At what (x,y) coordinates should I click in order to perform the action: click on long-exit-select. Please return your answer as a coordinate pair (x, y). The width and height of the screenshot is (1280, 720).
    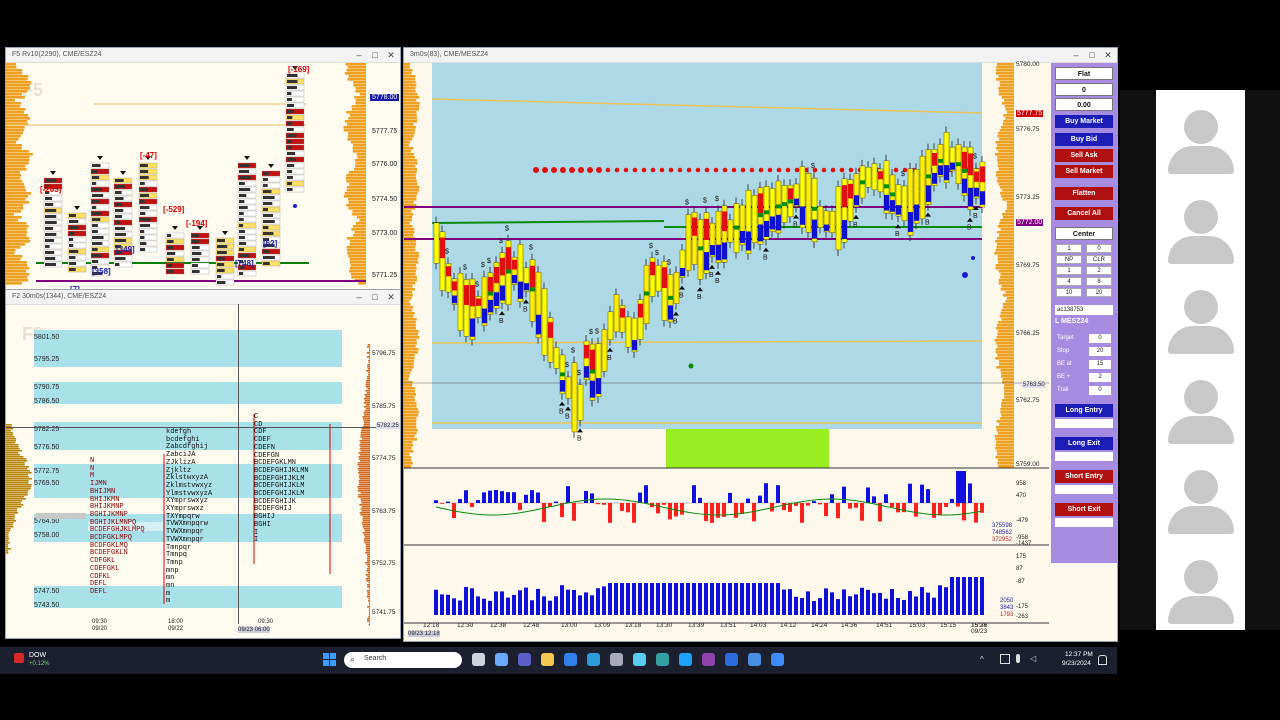
    Looking at the image, I should click on (1084, 456).